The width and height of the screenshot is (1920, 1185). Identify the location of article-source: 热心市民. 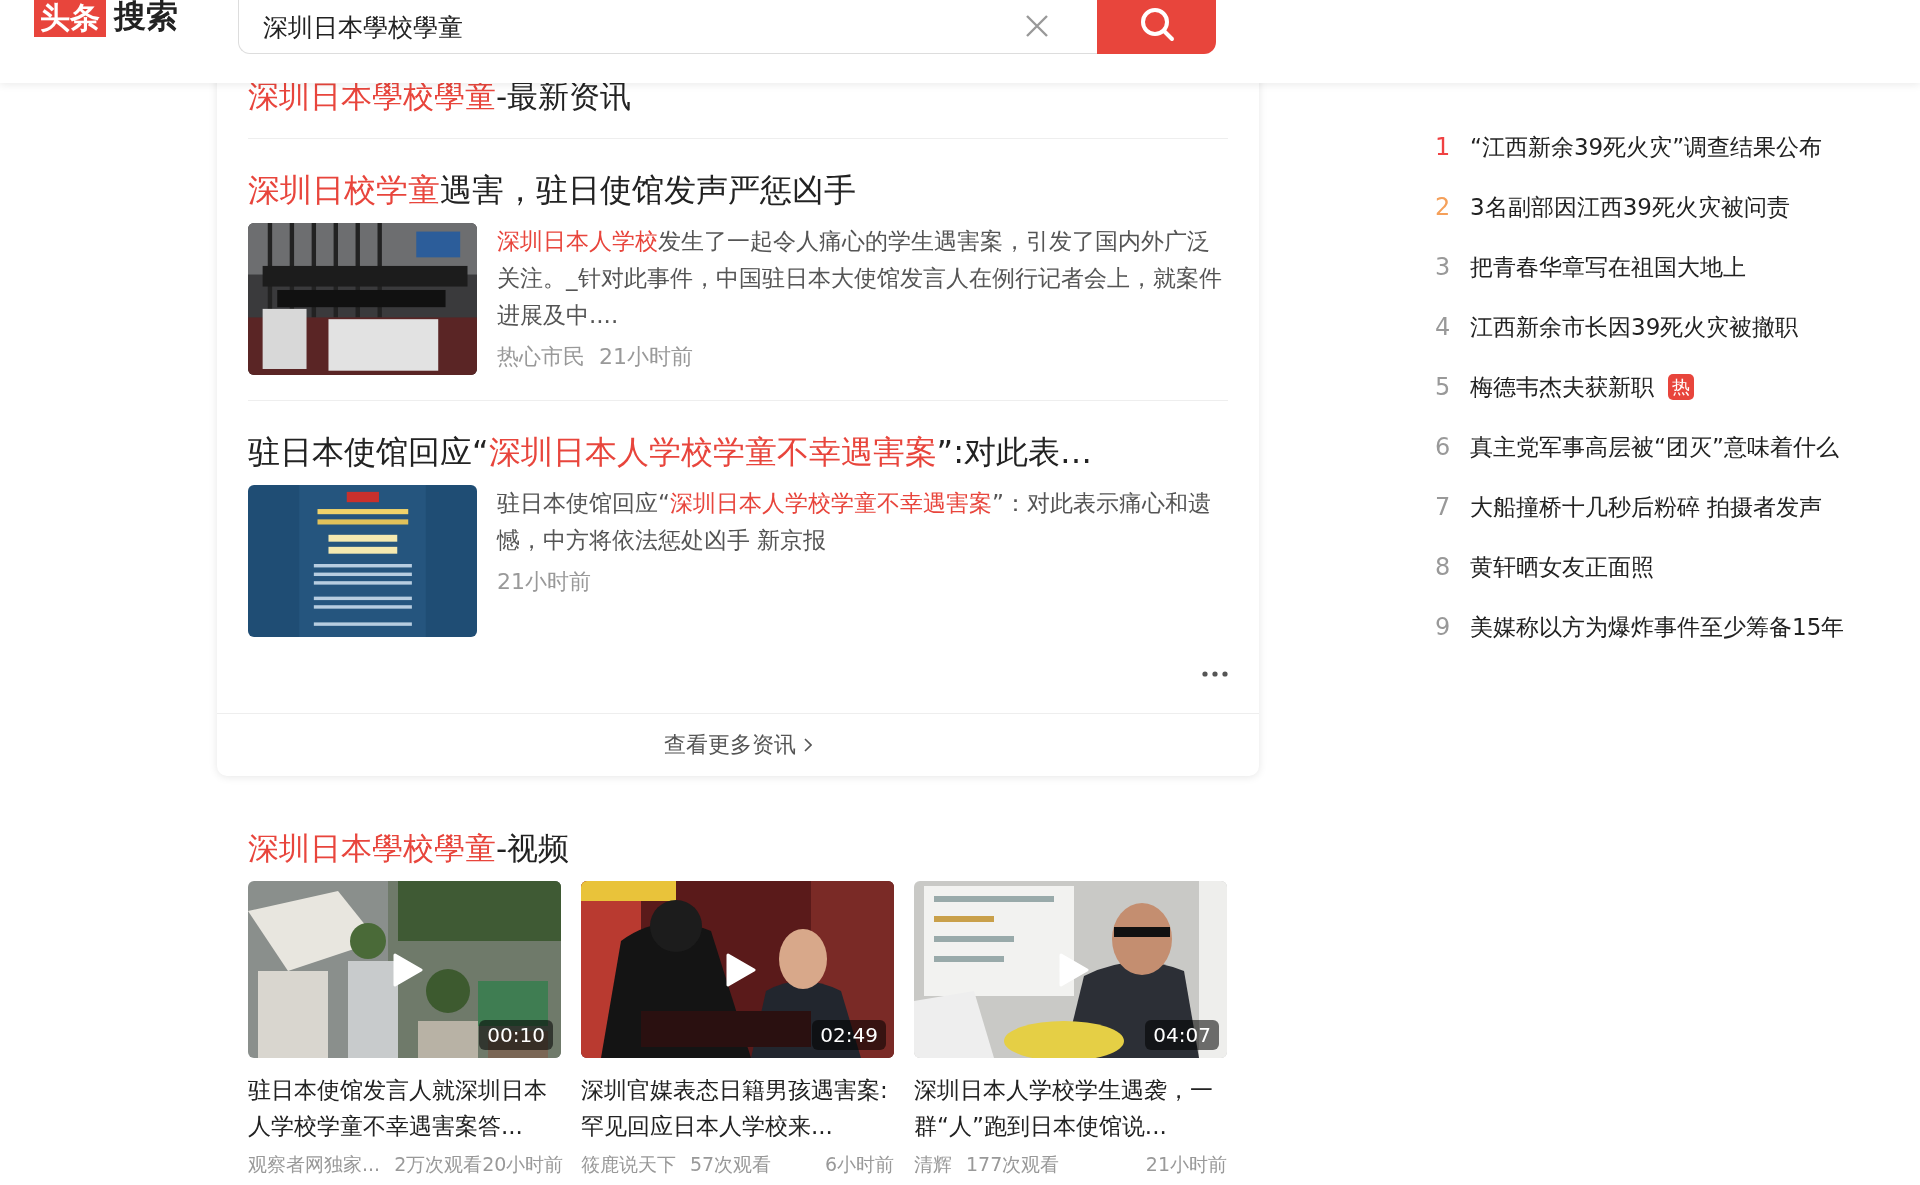
(541, 357).